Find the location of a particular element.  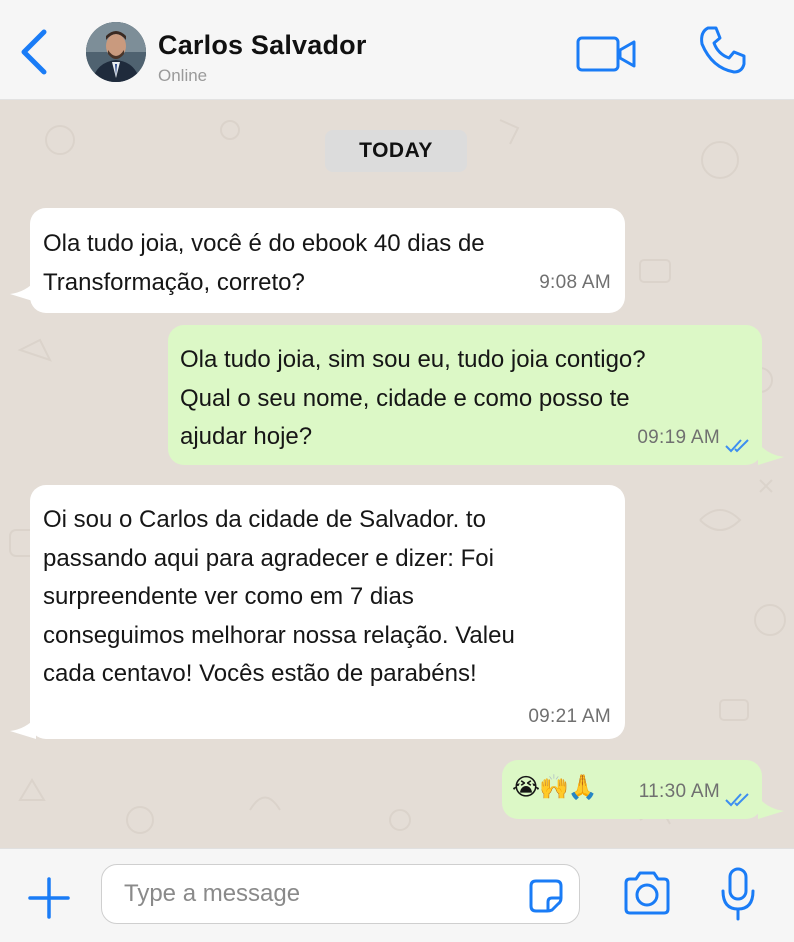

avatar is located at coordinates (116, 52).